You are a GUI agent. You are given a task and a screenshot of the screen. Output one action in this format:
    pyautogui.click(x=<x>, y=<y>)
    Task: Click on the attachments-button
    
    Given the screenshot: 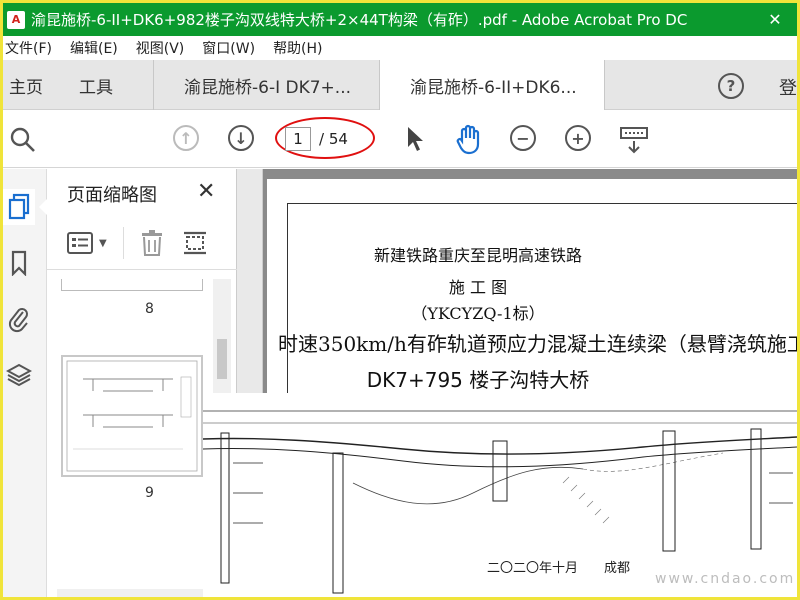 What is the action you would take?
    pyautogui.click(x=19, y=319)
    